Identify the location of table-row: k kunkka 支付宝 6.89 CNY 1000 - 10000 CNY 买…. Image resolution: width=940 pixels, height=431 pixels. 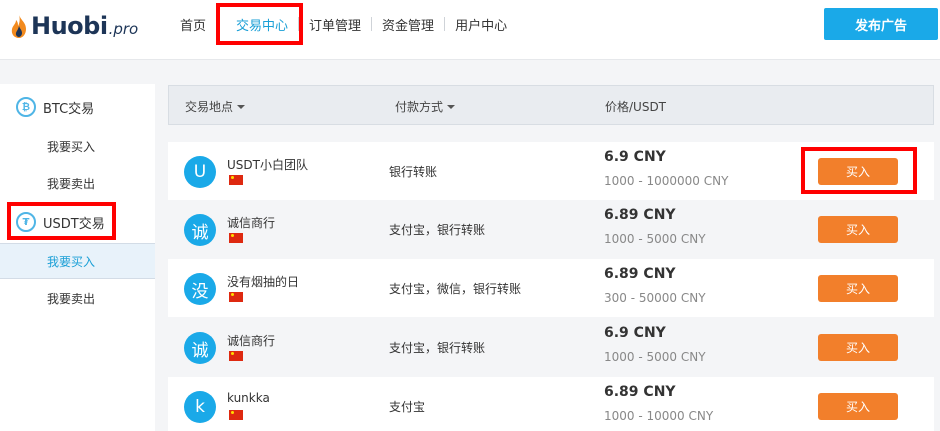
(551, 404).